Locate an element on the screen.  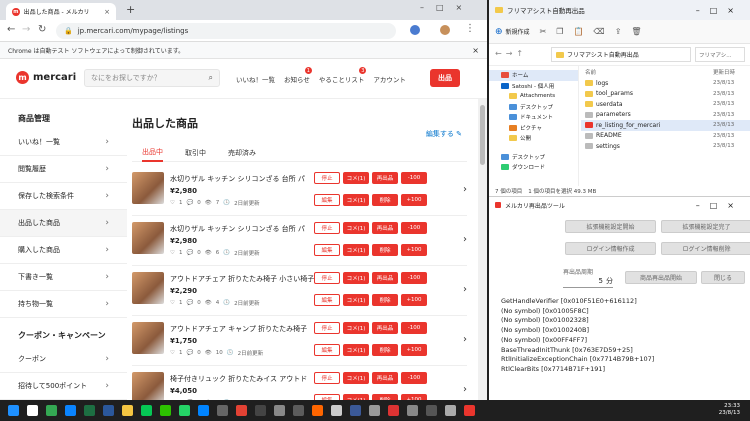
login-delete-button: ログイン情報削除 is located at coordinates (705, 248).